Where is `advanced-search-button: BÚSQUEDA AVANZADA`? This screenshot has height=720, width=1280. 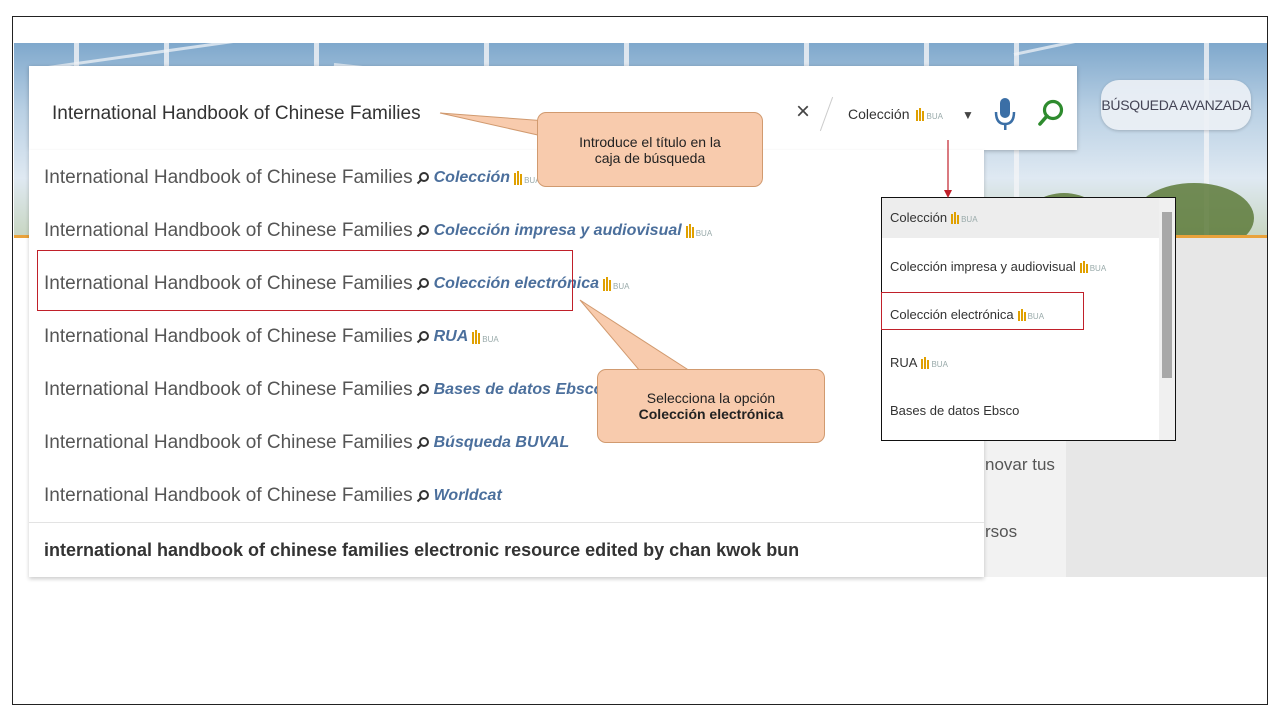 advanced-search-button: BÚSQUEDA AVANZADA is located at coordinates (1176, 105).